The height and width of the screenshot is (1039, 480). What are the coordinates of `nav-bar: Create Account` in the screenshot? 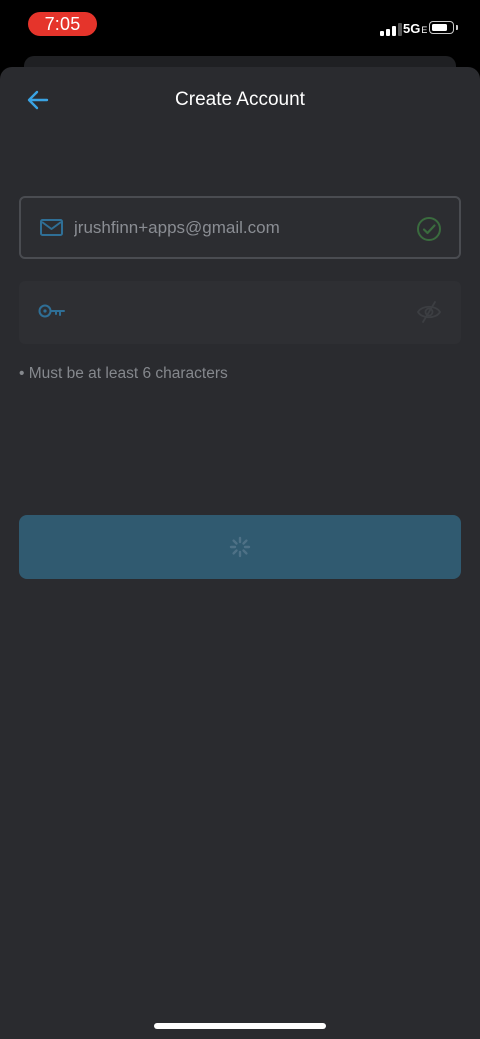 It's located at (240, 99).